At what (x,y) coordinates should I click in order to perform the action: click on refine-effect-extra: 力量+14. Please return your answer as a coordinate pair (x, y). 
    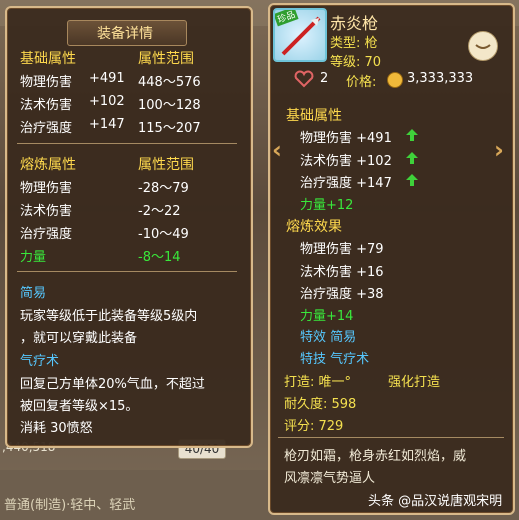
    Looking at the image, I should click on (327, 316).